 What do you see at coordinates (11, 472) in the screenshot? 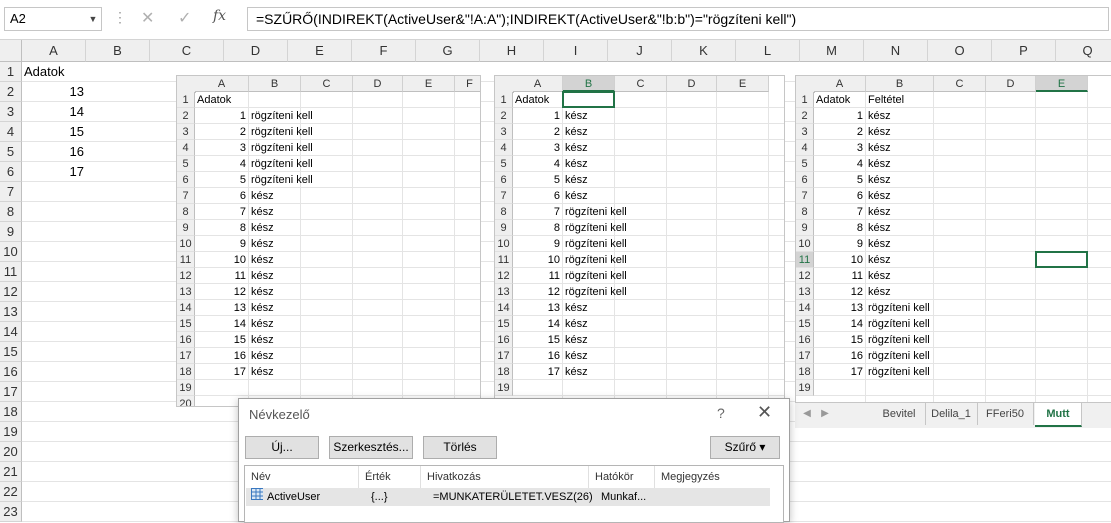
I see `row-header-21: 21` at bounding box center [11, 472].